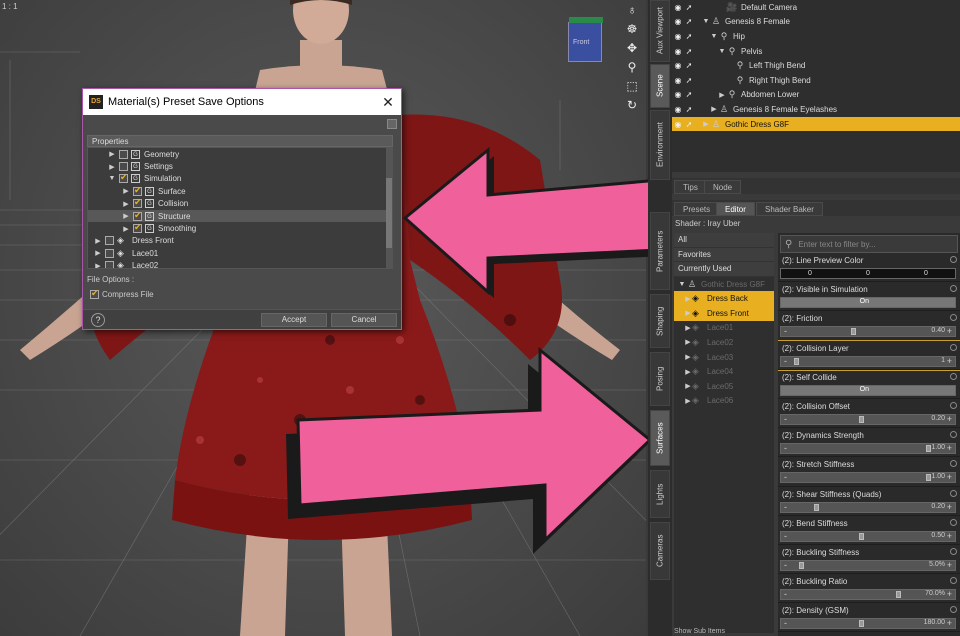 The height and width of the screenshot is (636, 960). I want to click on side-tab-cameras: Cameras, so click(660, 551).